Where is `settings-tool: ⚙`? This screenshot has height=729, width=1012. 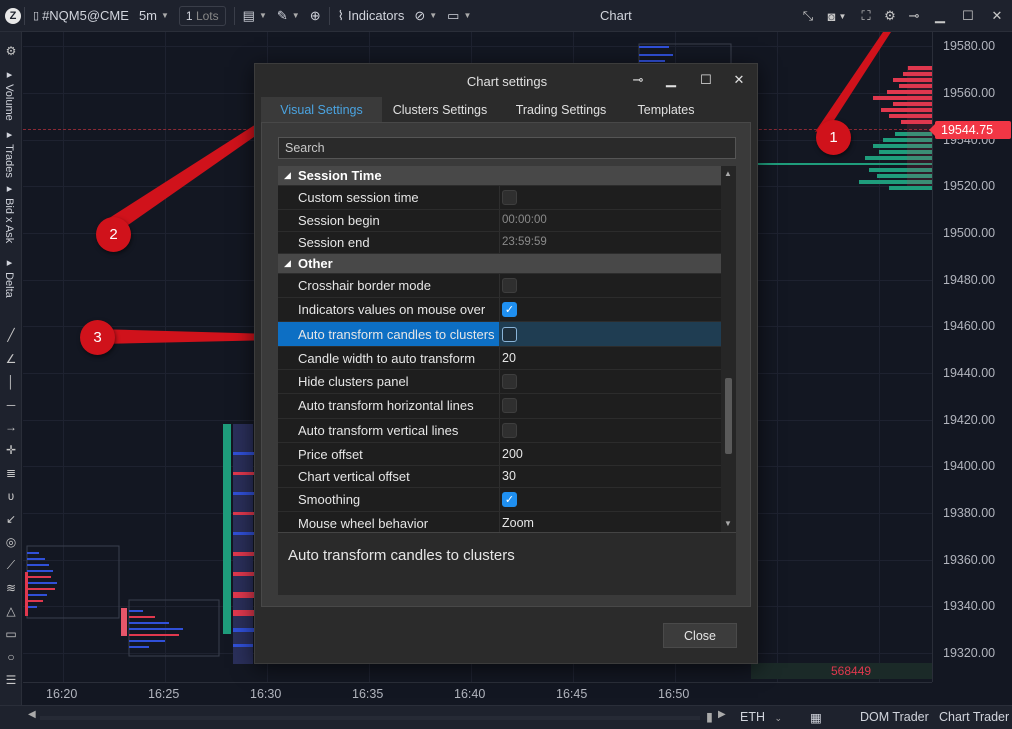
settings-tool: ⚙ is located at coordinates (11, 51).